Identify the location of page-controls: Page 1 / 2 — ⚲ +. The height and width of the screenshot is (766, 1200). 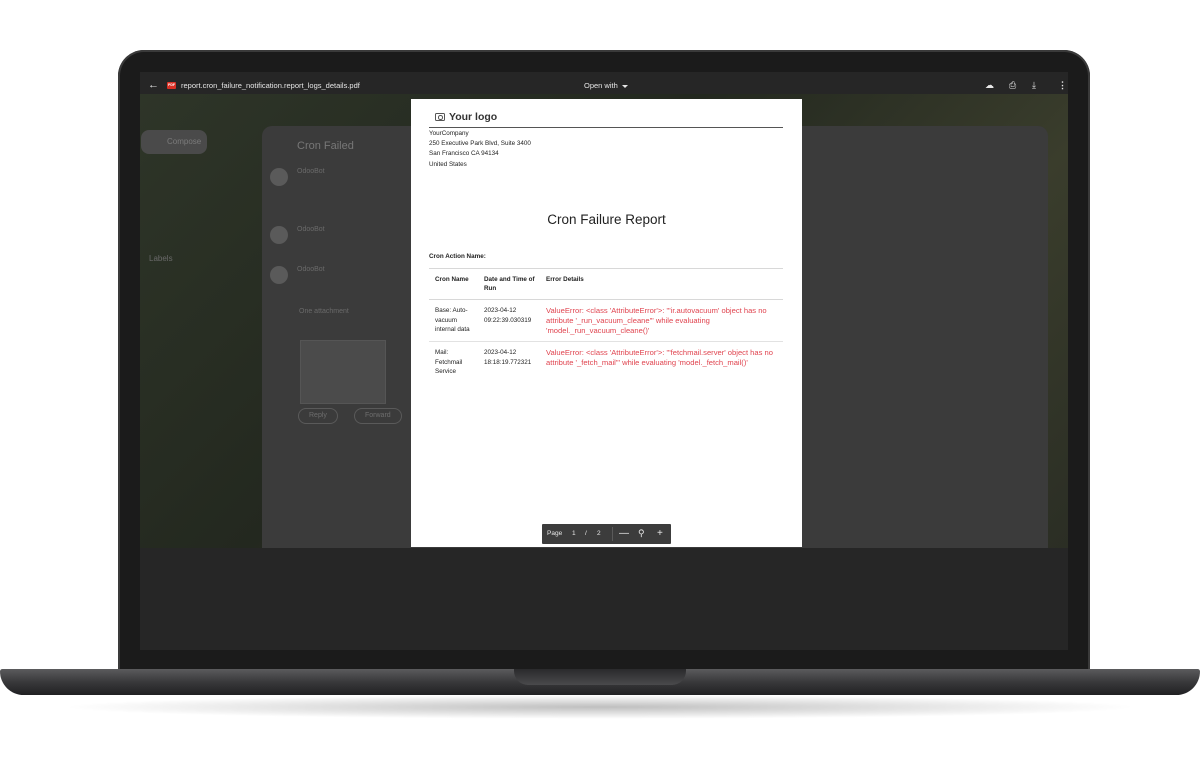
(606, 534).